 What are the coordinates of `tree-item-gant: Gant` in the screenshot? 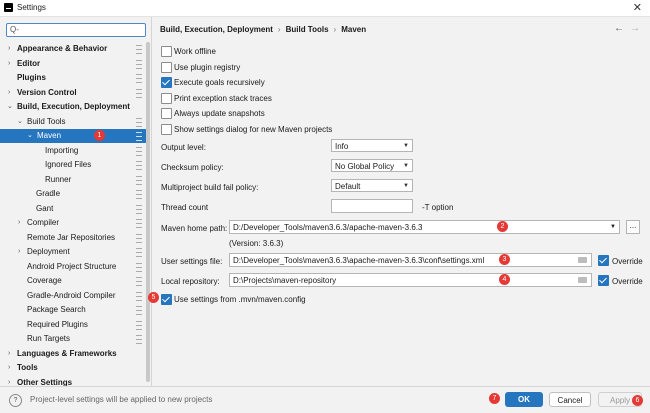 It's located at (73, 209).